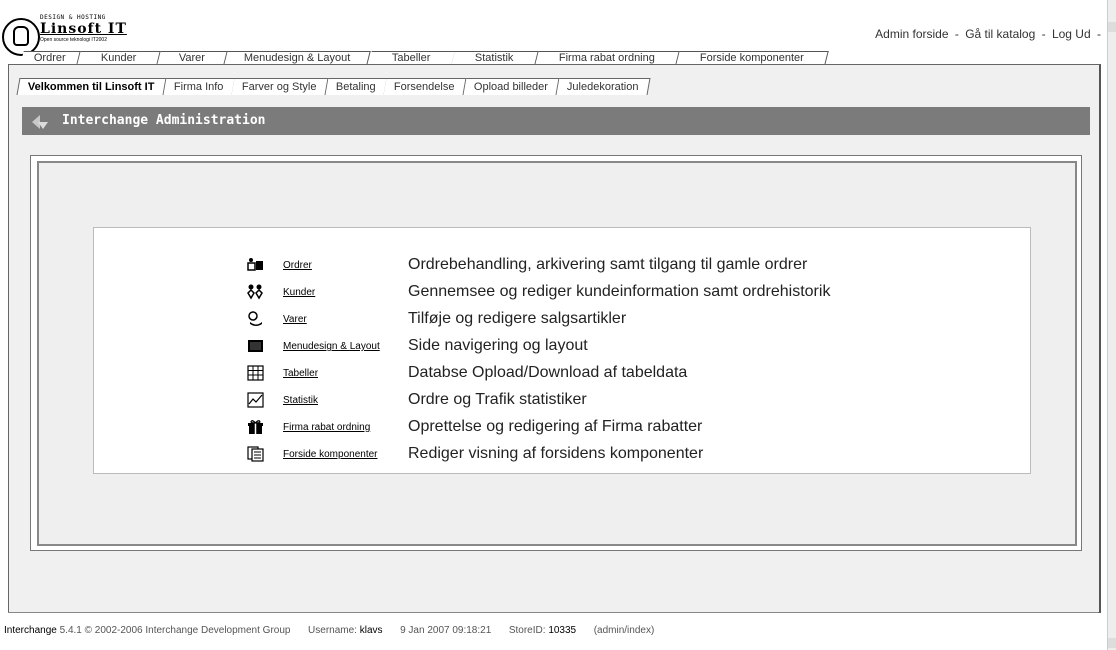 Image resolution: width=1116 pixels, height=650 pixels. What do you see at coordinates (255, 454) in the screenshot?
I see `components-icon` at bounding box center [255, 454].